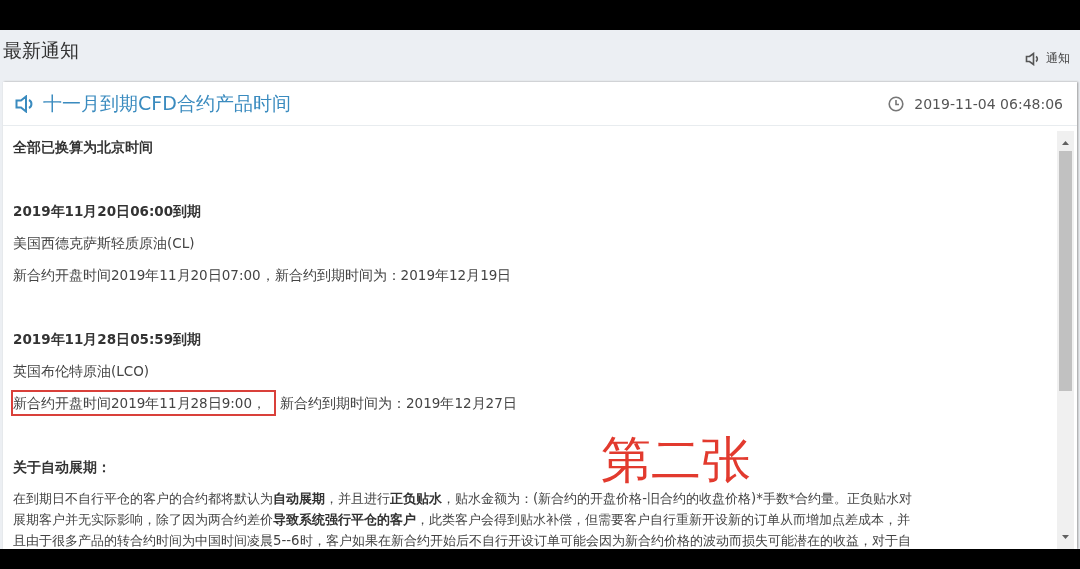  Describe the element at coordinates (988, 103) in the screenshot. I see `notice-time: 2019-11-04 06:48:06` at that location.